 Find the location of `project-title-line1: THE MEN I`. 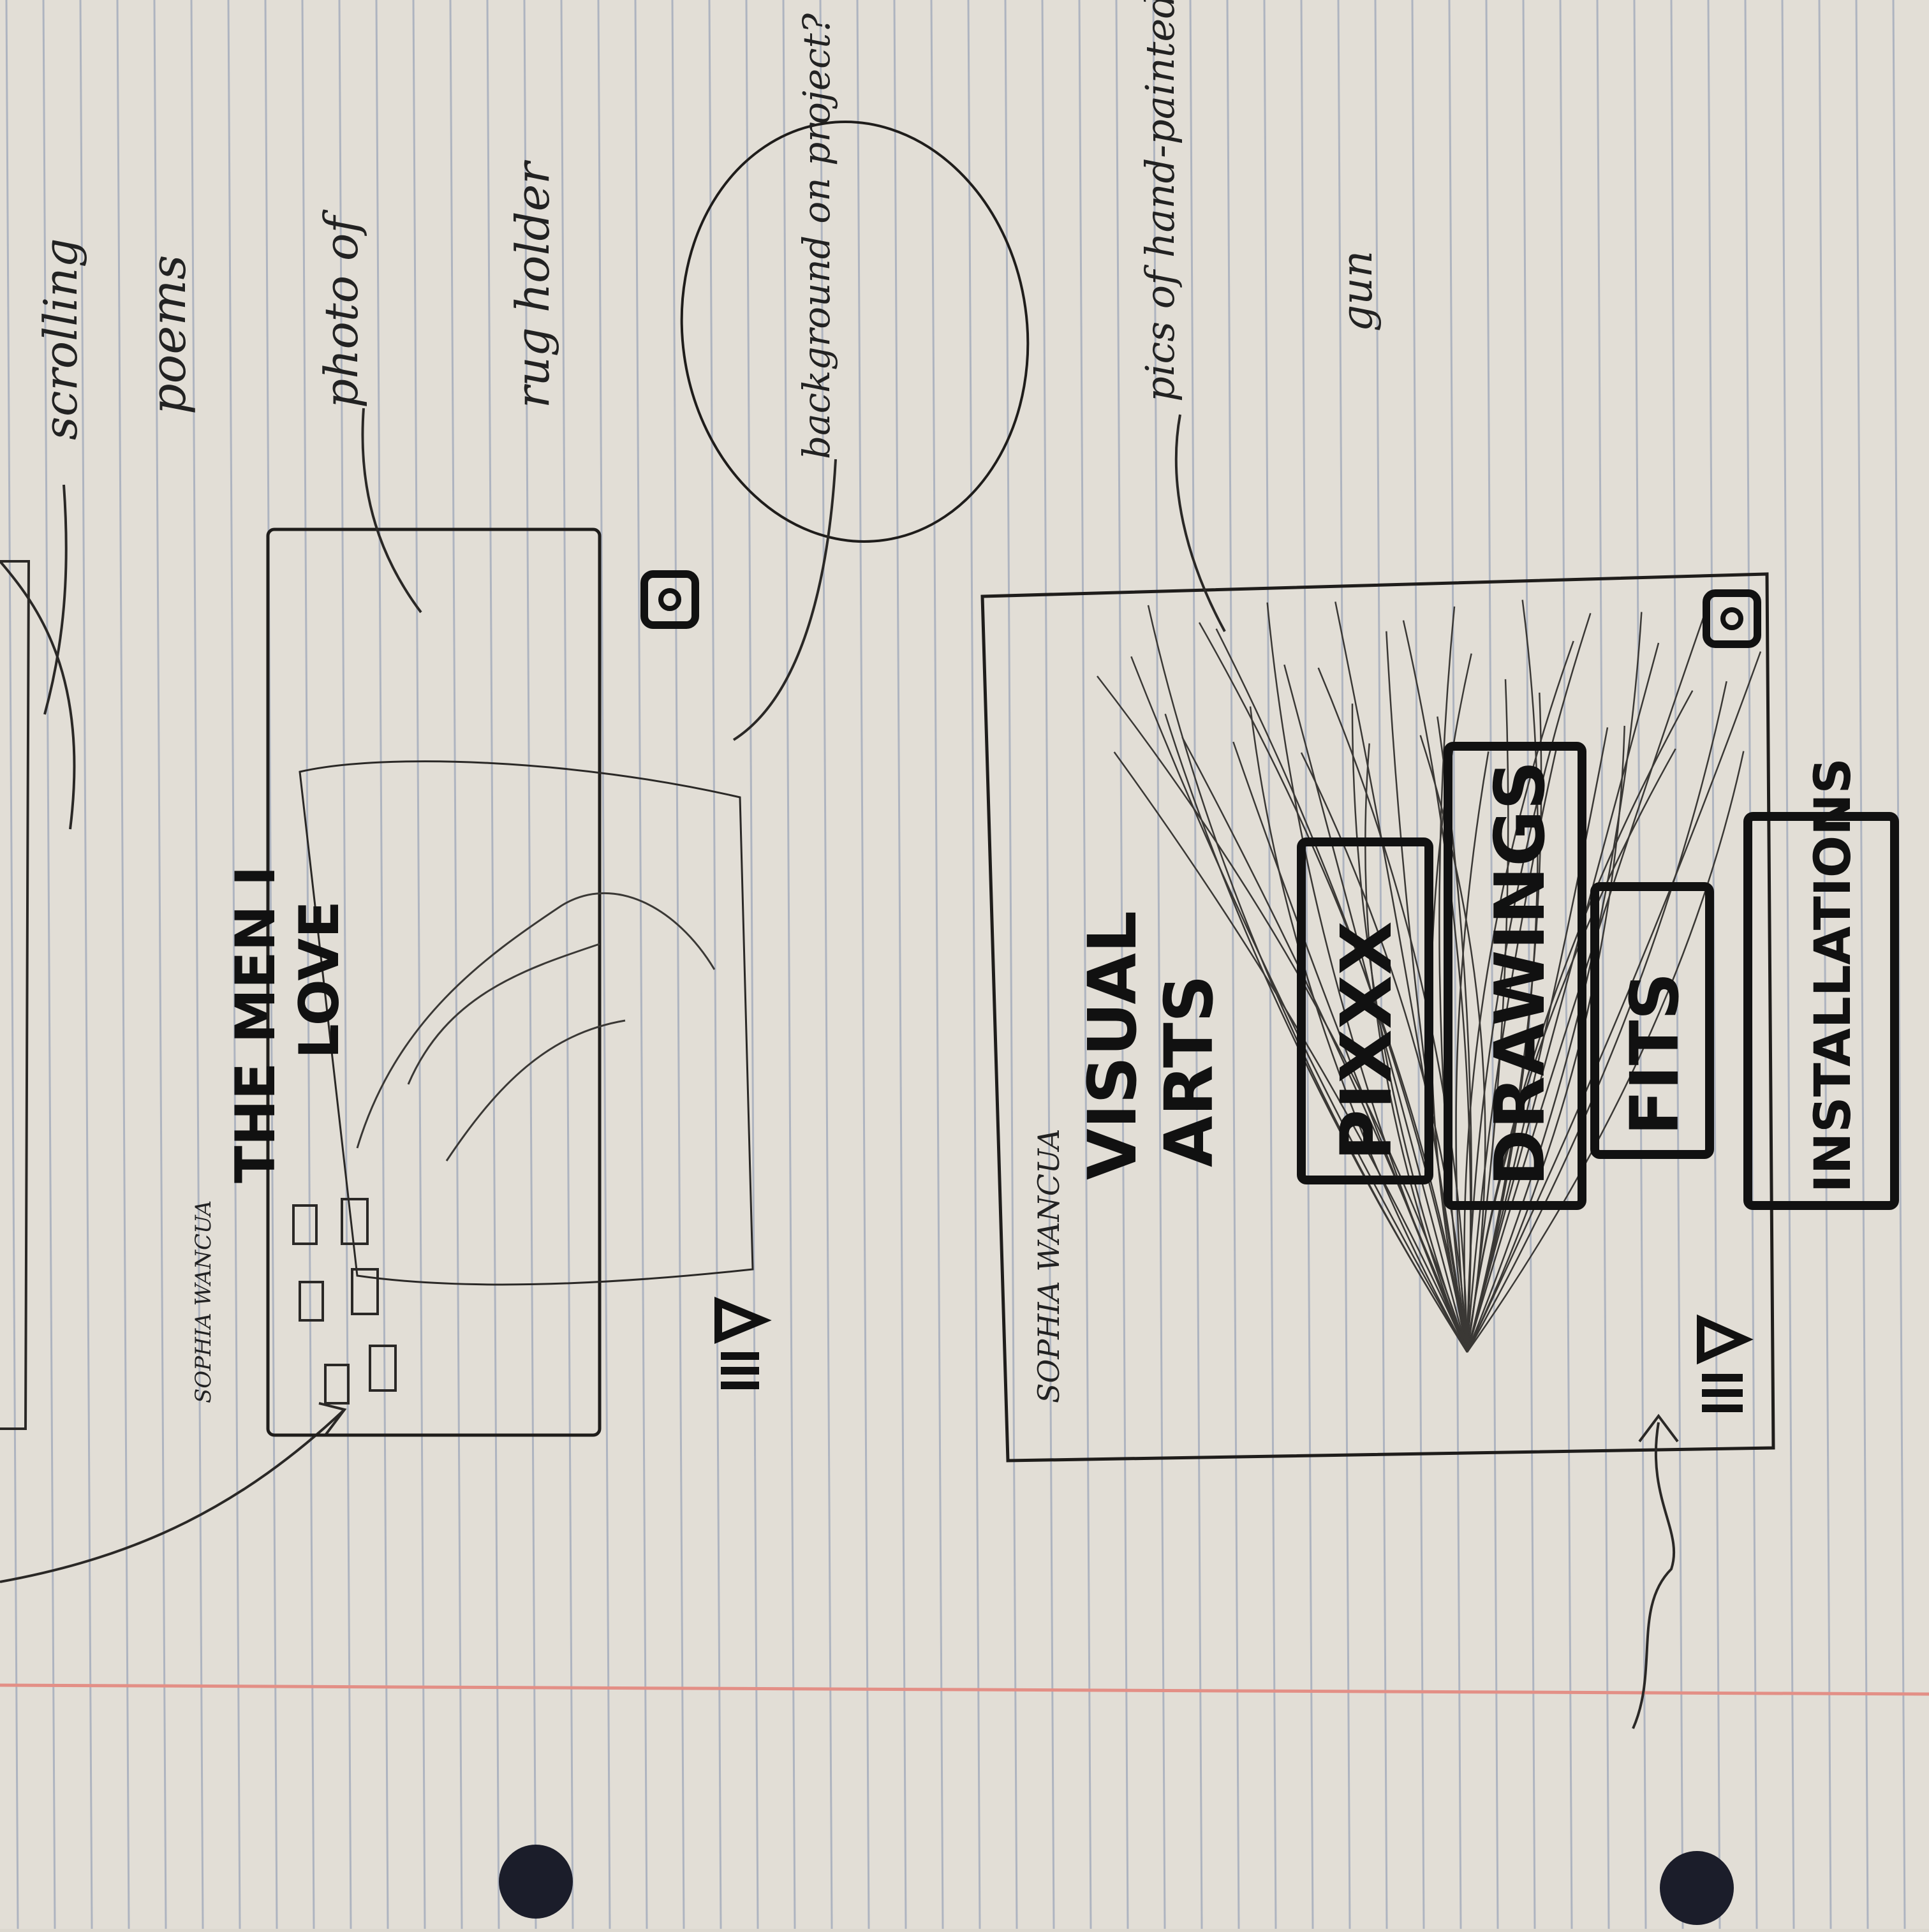

project-title-line1: THE MEN I is located at coordinates (256, 1024).